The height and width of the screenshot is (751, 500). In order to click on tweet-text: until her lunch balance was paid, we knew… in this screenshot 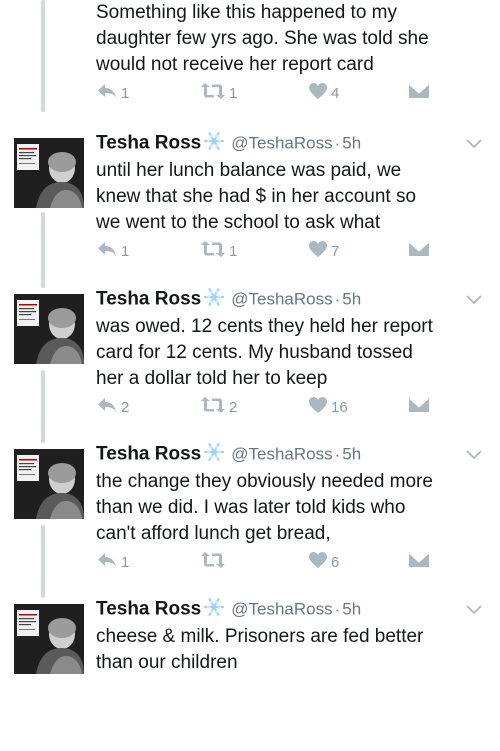, I will do `click(291, 197)`.